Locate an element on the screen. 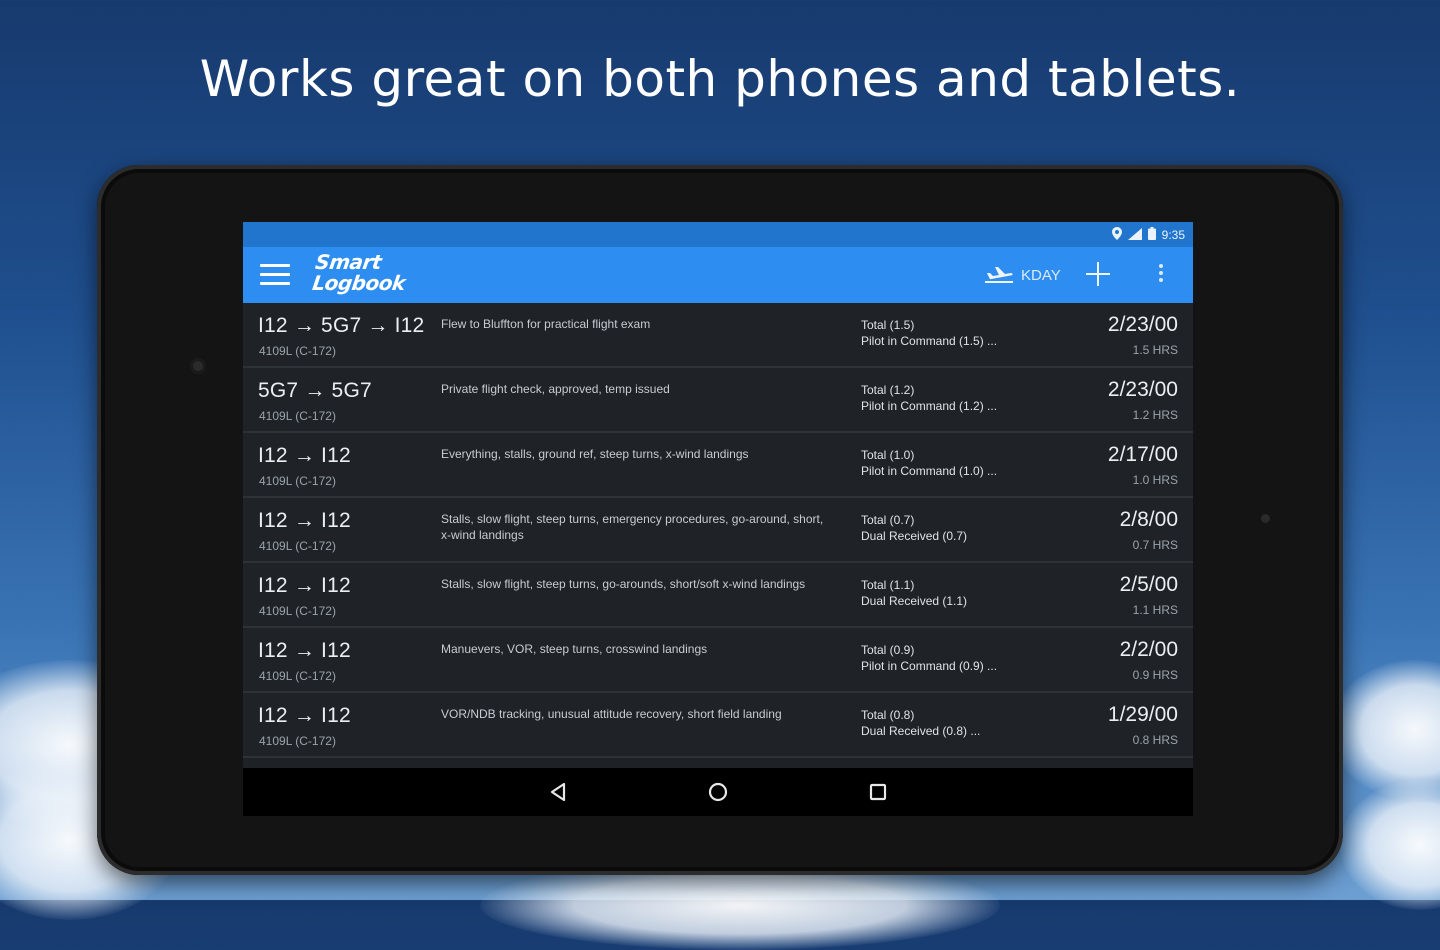  flight-total: Total (1.2) is located at coordinates (888, 390).